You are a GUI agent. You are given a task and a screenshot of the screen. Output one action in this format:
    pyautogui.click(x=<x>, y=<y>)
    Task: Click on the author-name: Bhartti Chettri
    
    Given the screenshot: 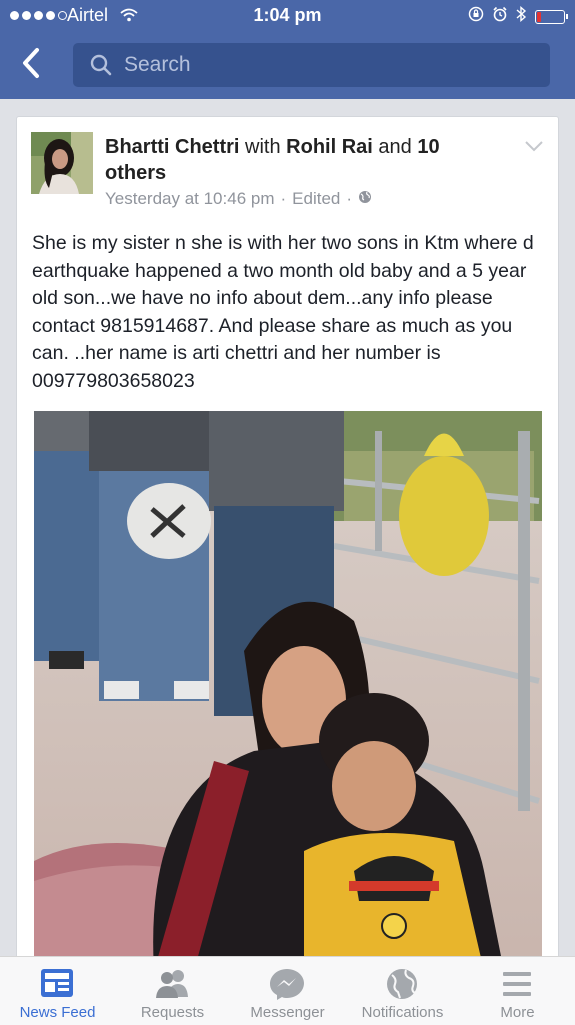 What is the action you would take?
    pyautogui.click(x=172, y=147)
    